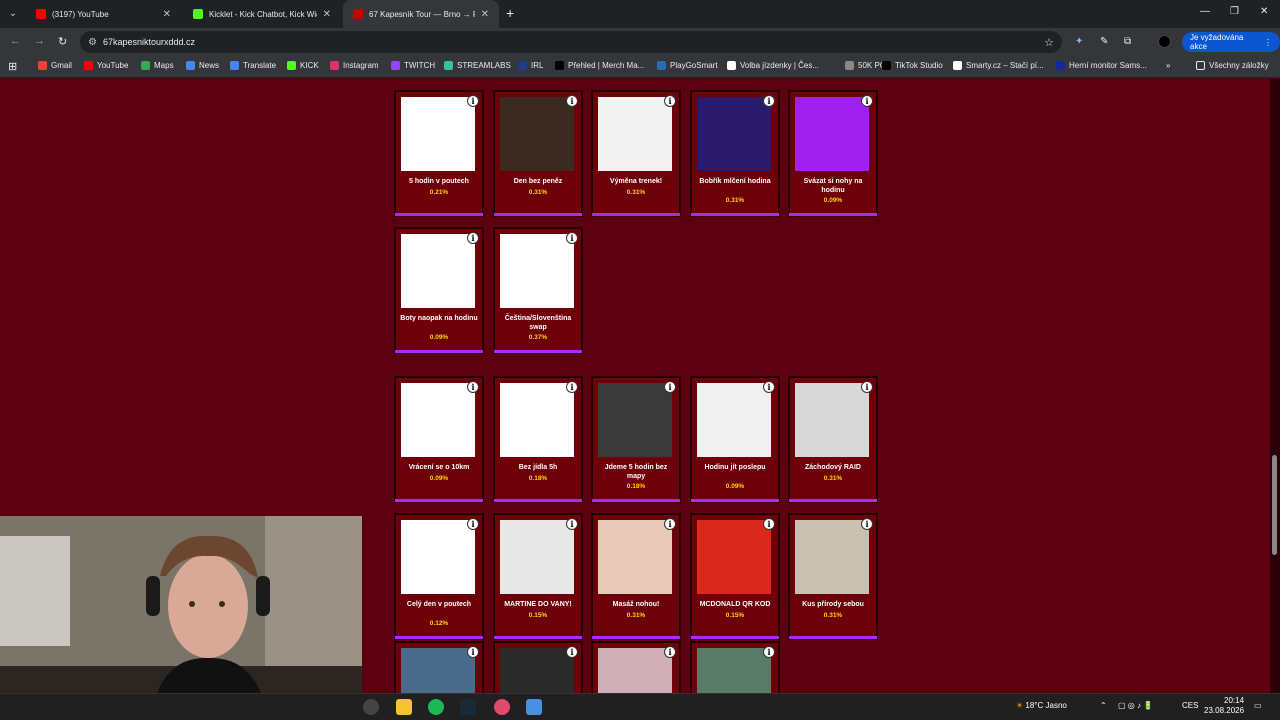 The height and width of the screenshot is (720, 1280). What do you see at coordinates (687, 65) in the screenshot?
I see `bookmark-item: PlayGoSmart` at bounding box center [687, 65].